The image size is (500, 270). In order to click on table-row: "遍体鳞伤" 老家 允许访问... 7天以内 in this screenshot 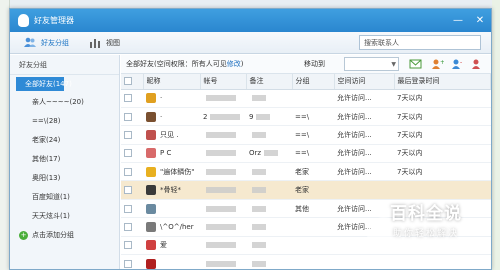, I will do `click(306, 172)`.